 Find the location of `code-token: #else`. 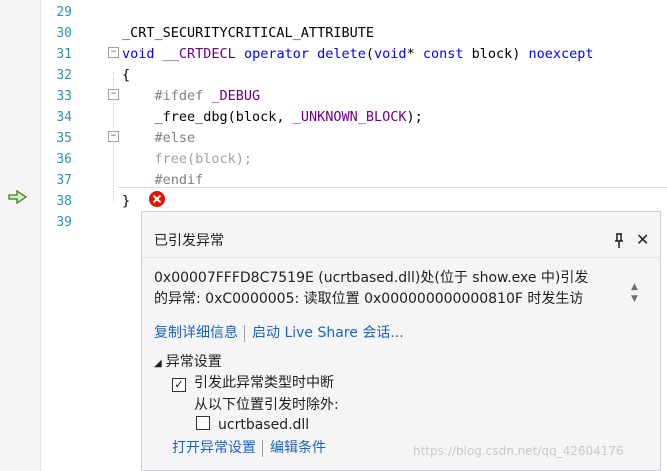

code-token: #else is located at coordinates (159, 138).